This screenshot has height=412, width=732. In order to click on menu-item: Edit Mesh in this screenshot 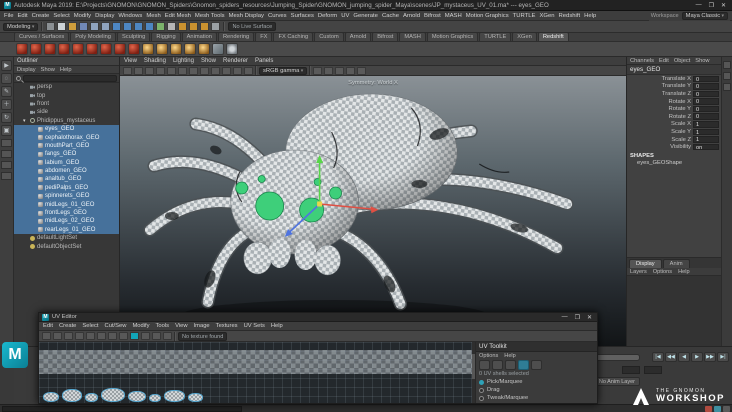, I will do `click(178, 16)`.